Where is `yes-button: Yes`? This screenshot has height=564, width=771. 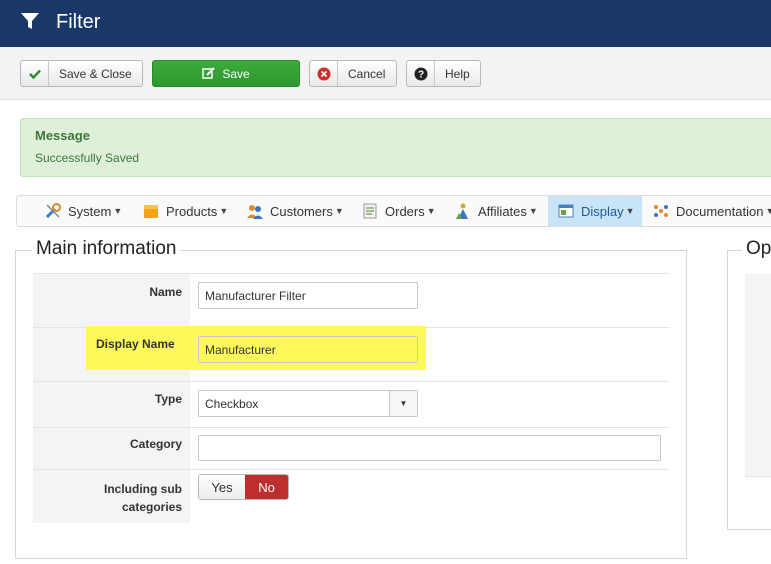 yes-button: Yes is located at coordinates (222, 487).